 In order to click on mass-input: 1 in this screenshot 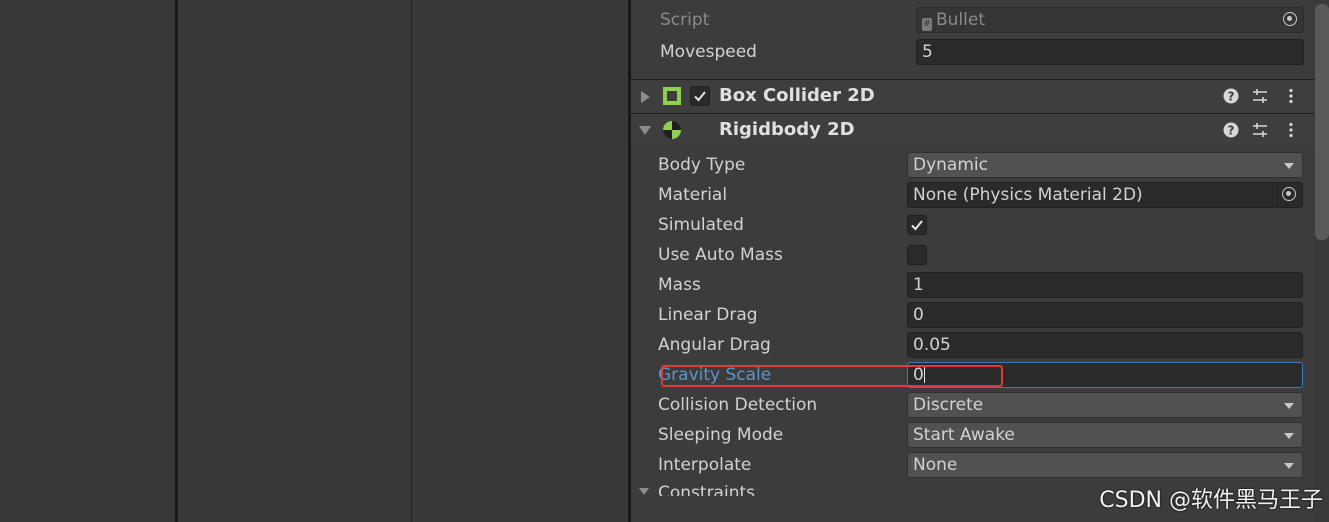, I will do `click(1105, 285)`.